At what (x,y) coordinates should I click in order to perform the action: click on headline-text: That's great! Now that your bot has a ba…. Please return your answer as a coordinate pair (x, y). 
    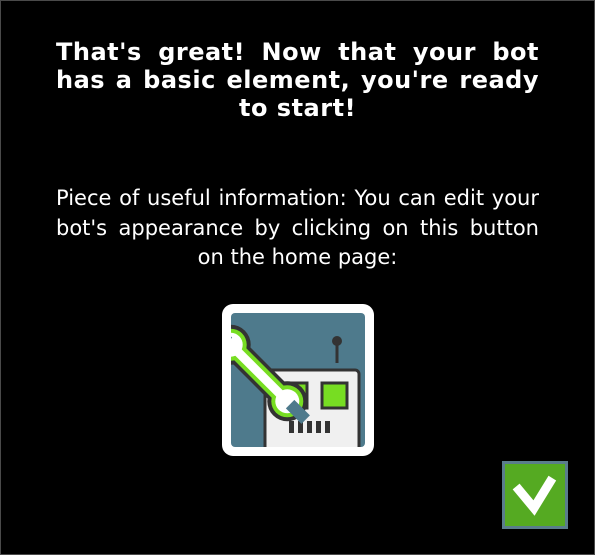
    Looking at the image, I should click on (297, 80).